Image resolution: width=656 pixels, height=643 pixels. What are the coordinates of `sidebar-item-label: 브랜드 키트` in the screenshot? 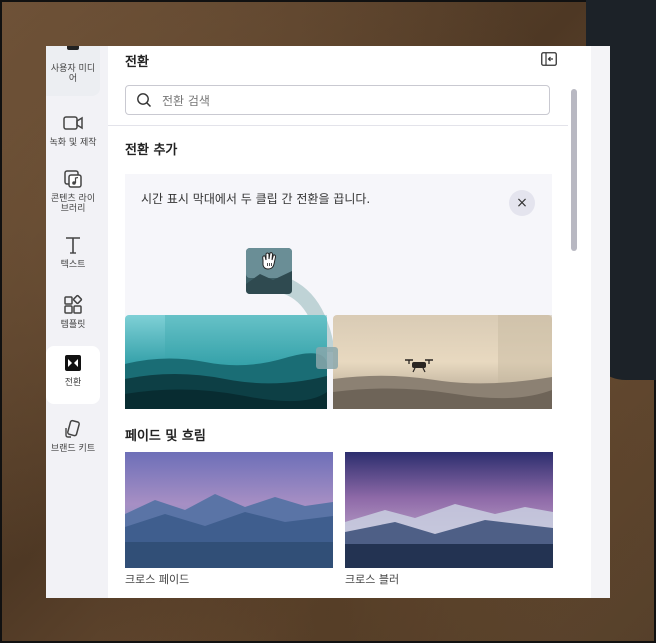 It's located at (73, 449).